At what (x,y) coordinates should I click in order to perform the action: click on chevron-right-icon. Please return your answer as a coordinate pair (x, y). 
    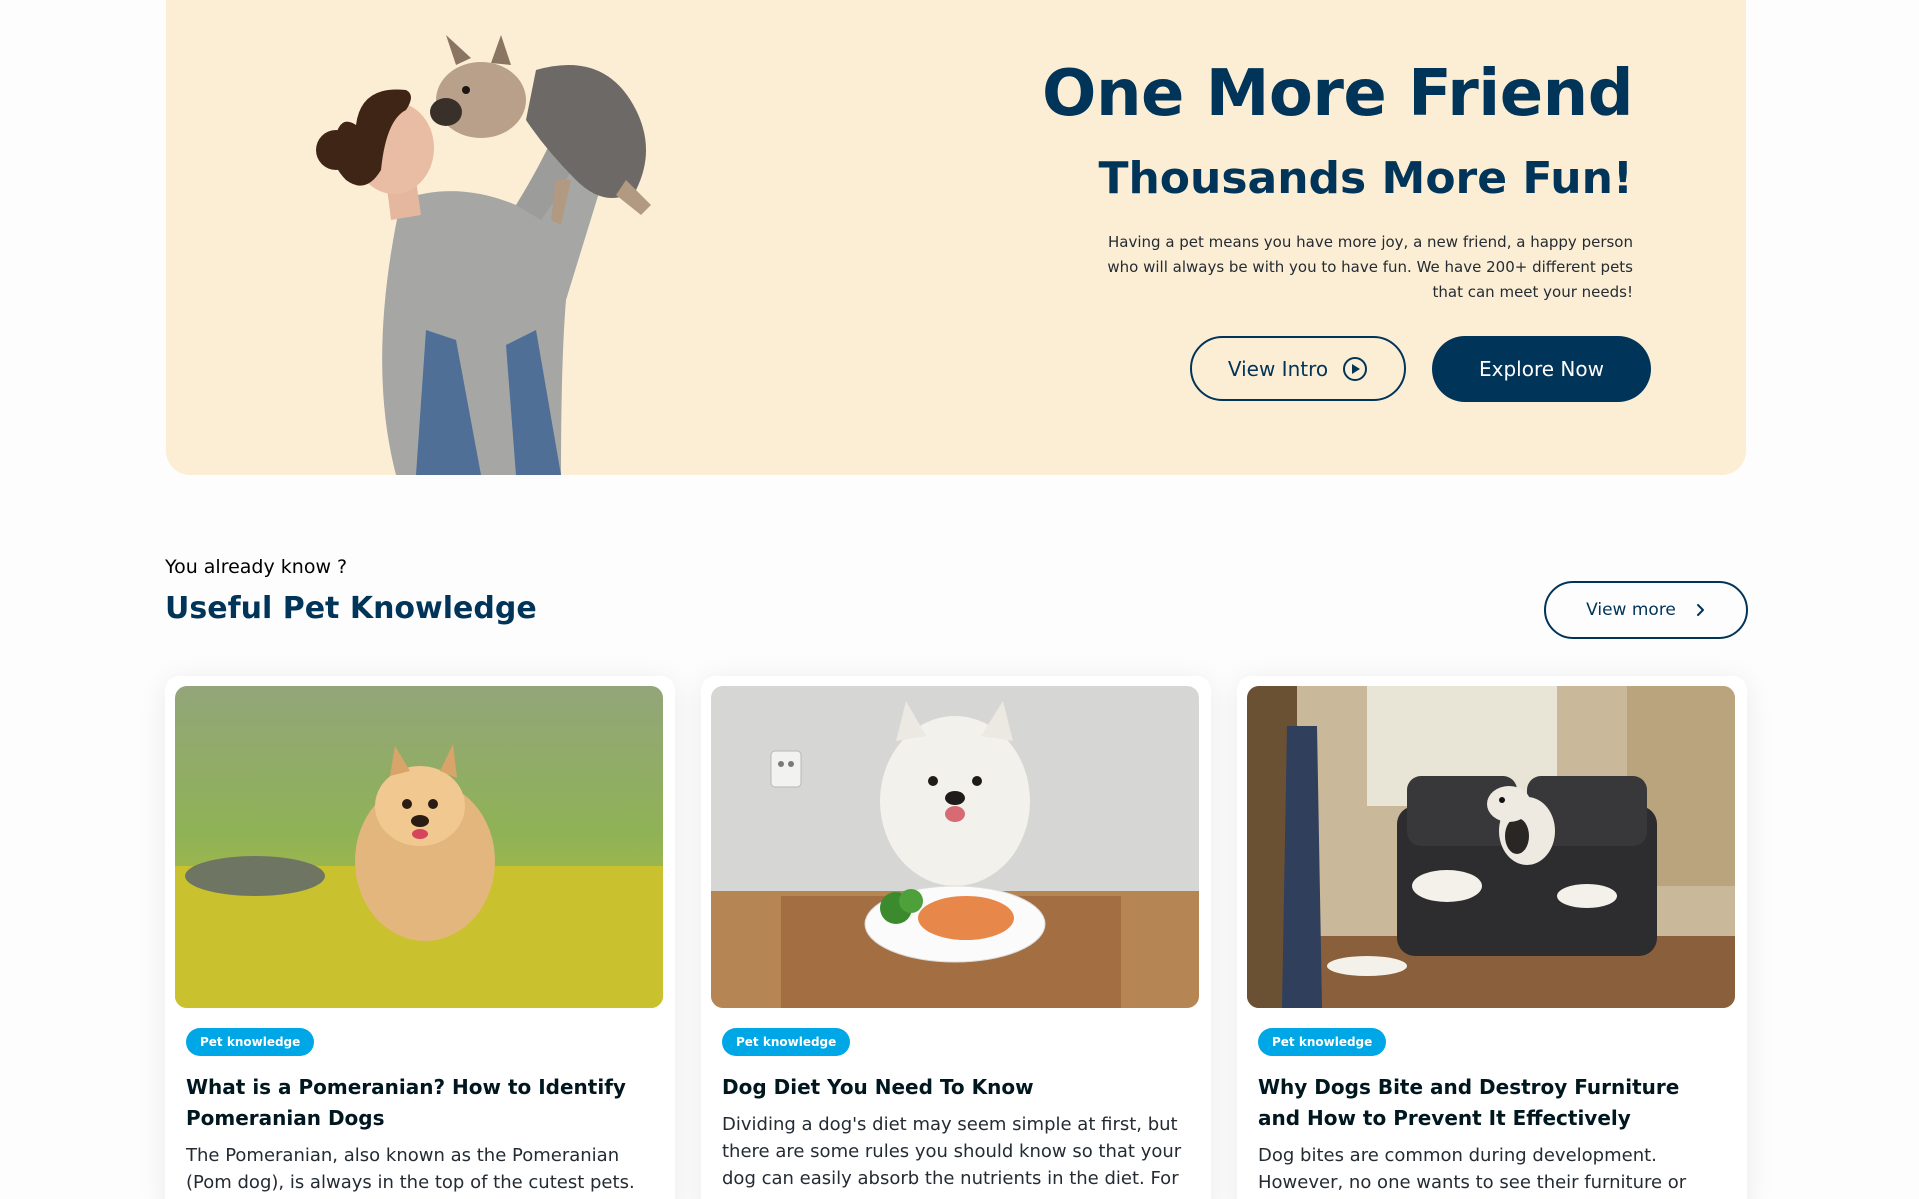
    Looking at the image, I should click on (1700, 610).